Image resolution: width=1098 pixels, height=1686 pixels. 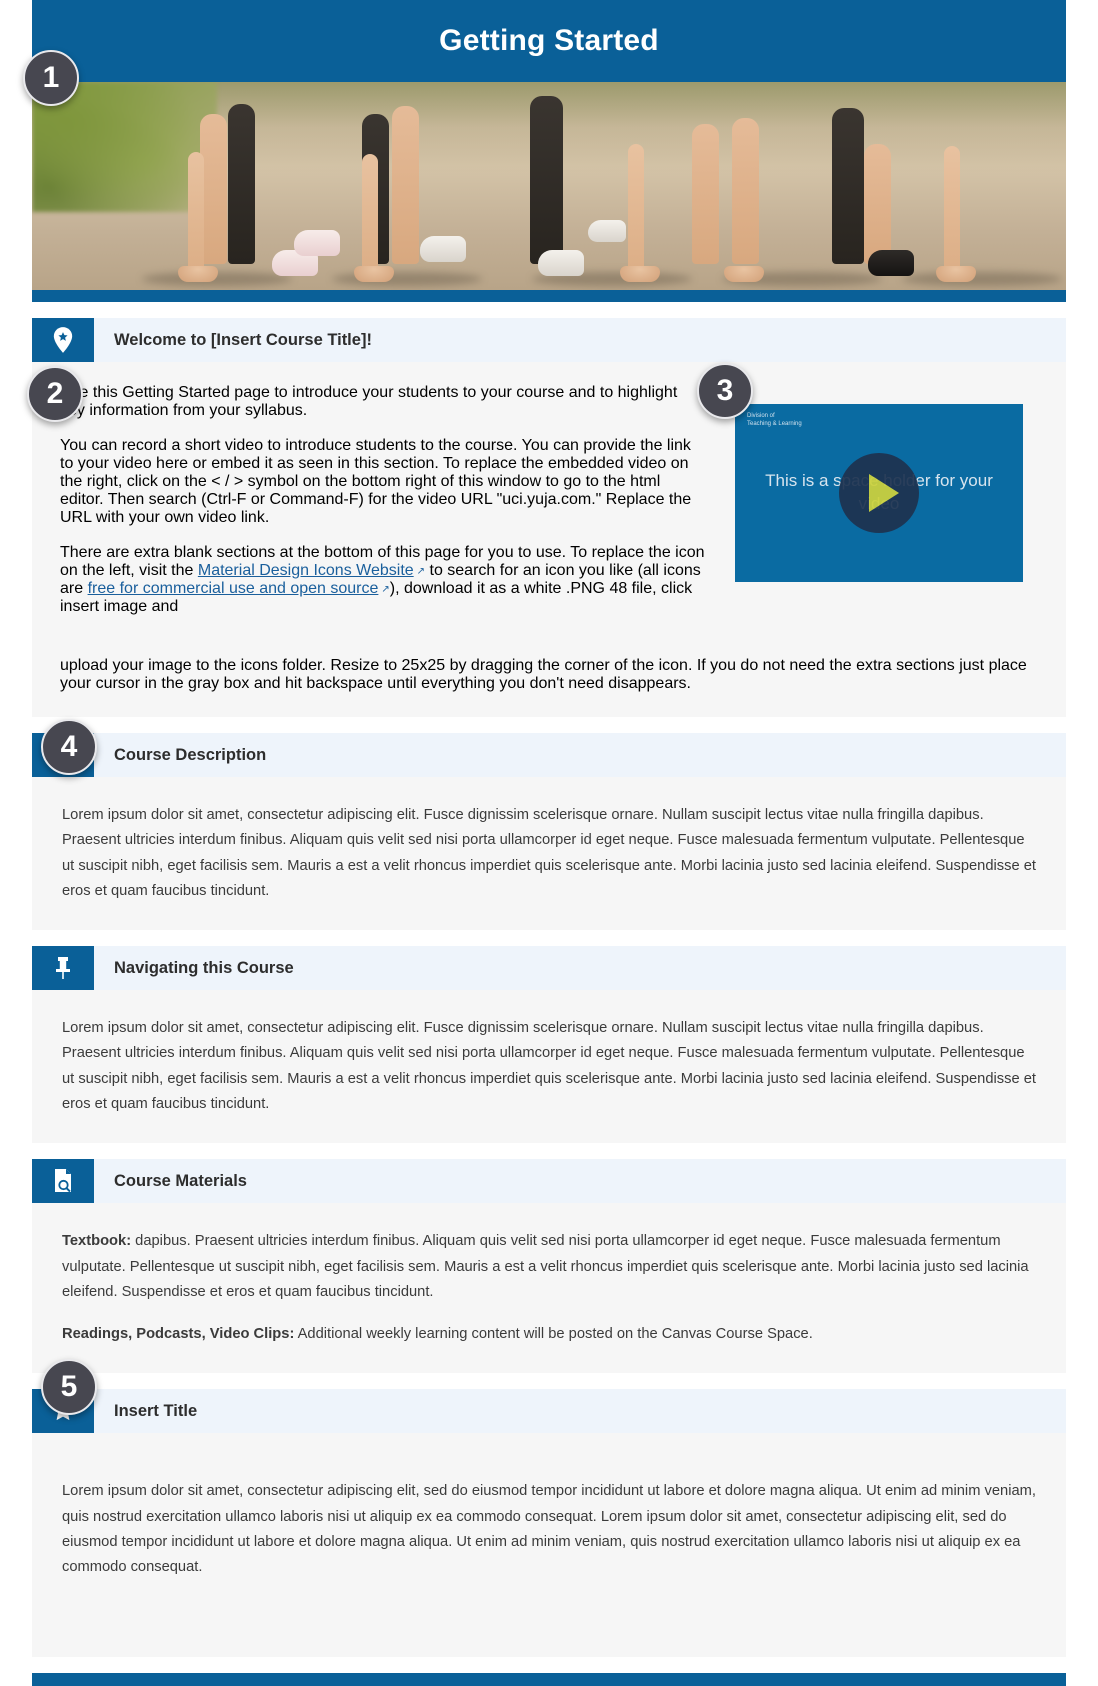 I want to click on video-logo: Division of Teaching & Learning, so click(x=774, y=420).